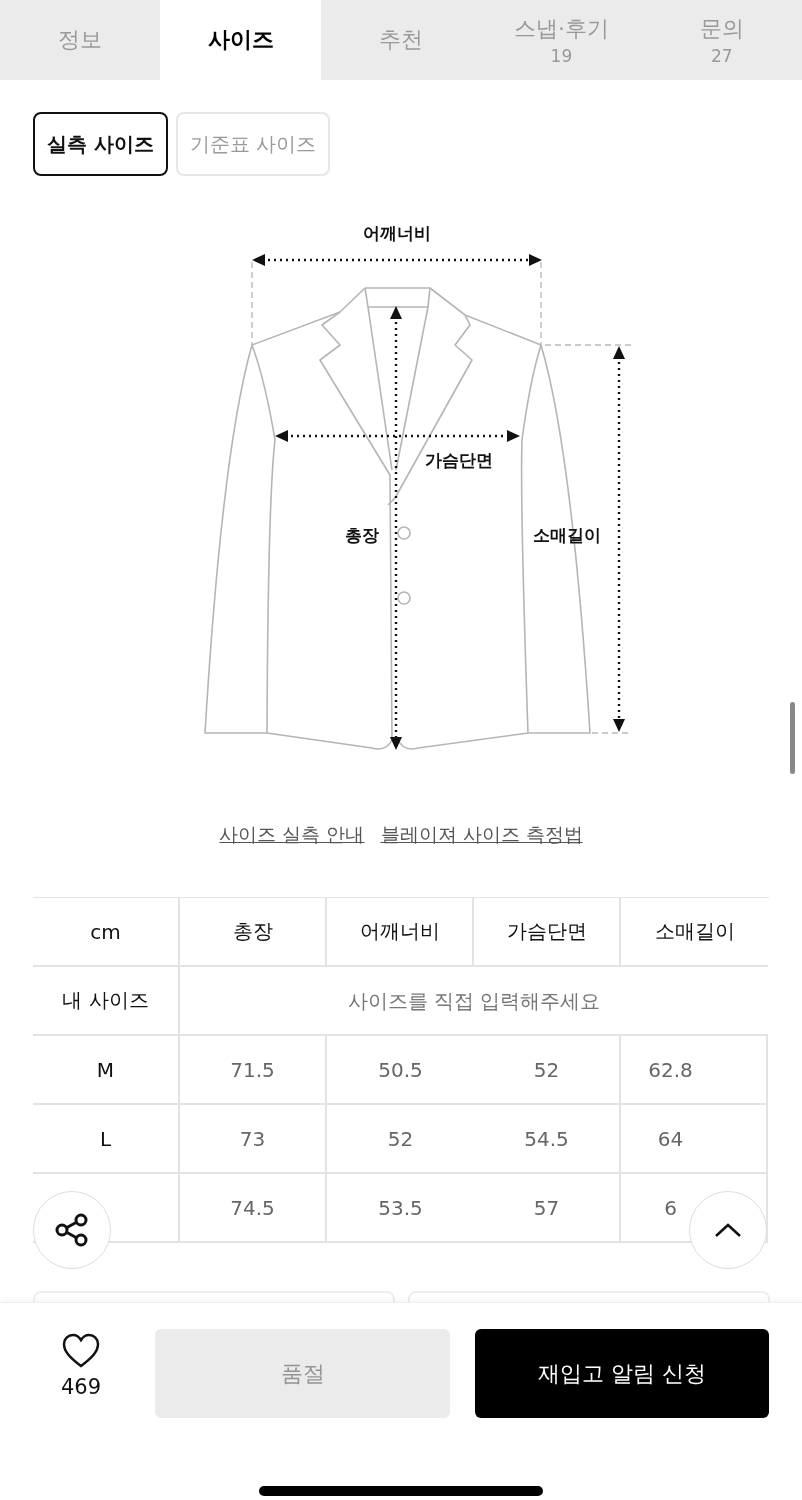 The width and height of the screenshot is (802, 1500). What do you see at coordinates (400, 1208) in the screenshot?
I see `table-cell: 53.5` at bounding box center [400, 1208].